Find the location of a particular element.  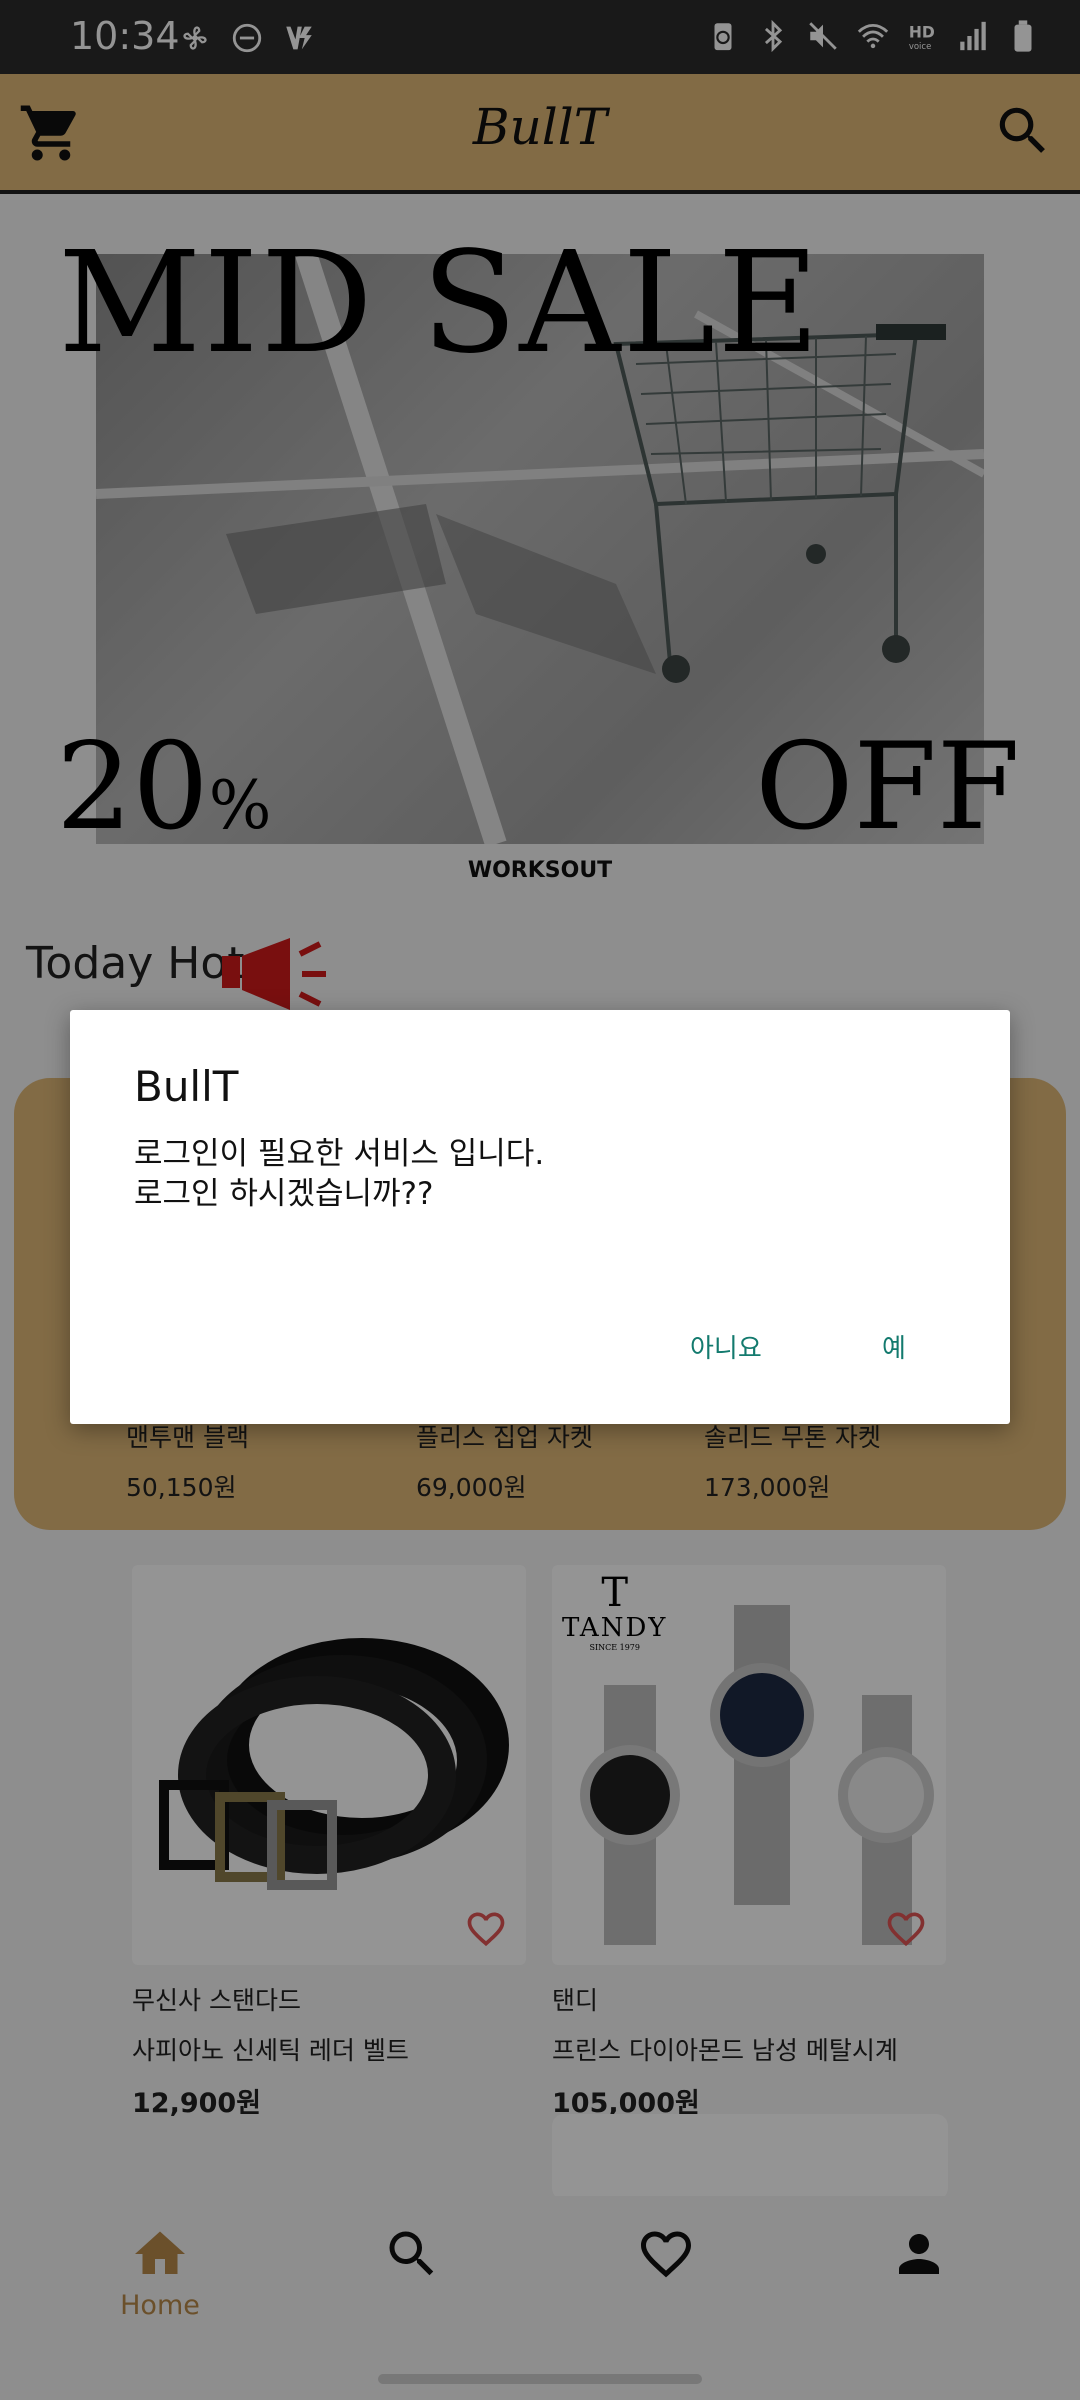

dialog-yes-button: 예 is located at coordinates (894, 1346).